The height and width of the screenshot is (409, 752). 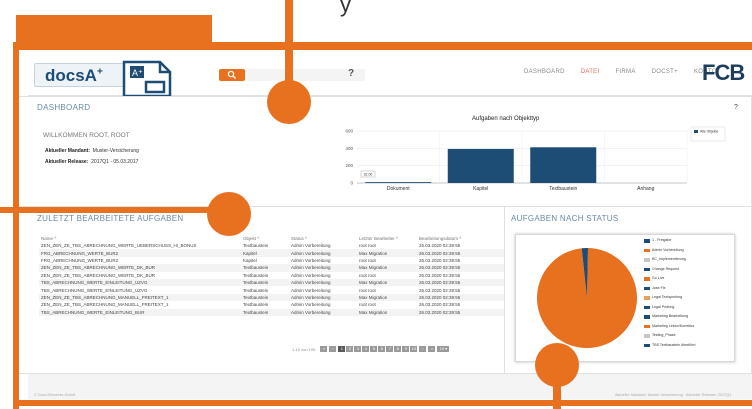 I want to click on orange-title-block, so click(x=114, y=30).